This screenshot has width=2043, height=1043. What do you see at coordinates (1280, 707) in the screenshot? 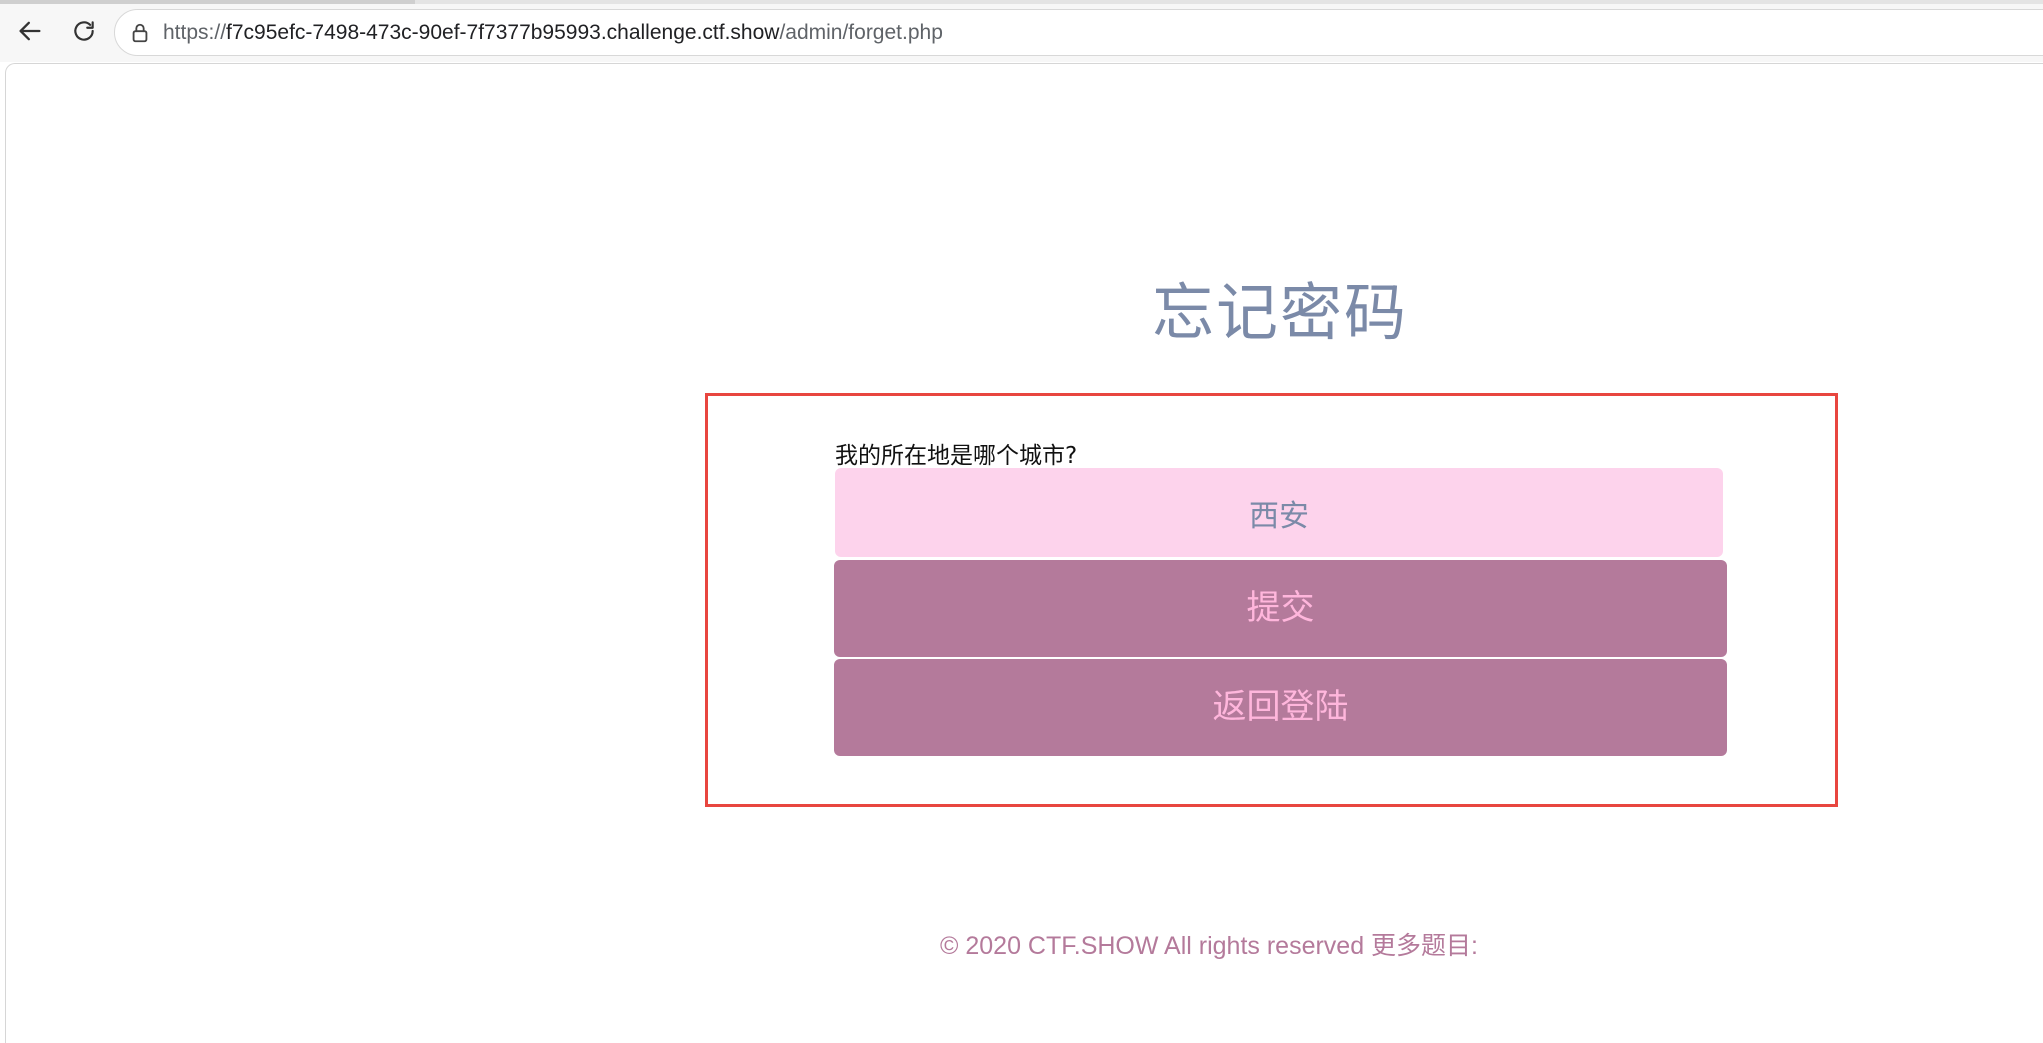
I see `back-to-login-button: 返回登陆` at bounding box center [1280, 707].